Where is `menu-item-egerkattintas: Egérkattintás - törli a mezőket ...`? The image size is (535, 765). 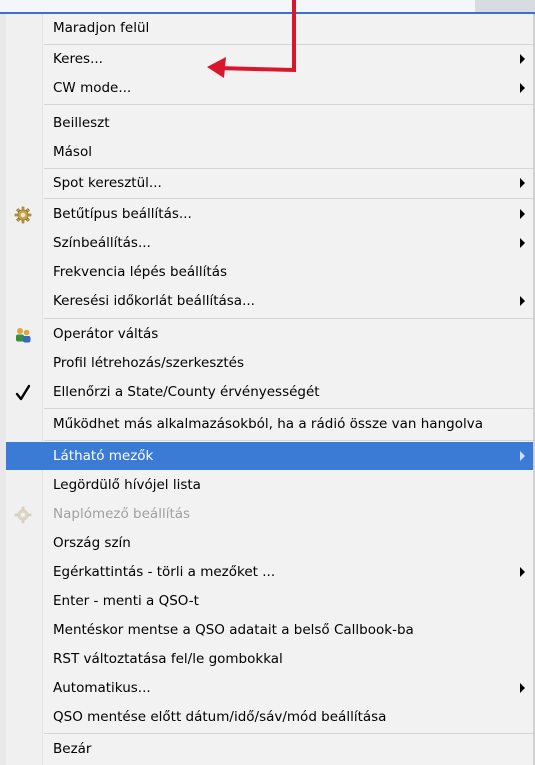 menu-item-egerkattintas: Egérkattintás - törli a mezőket ... is located at coordinates (269, 572).